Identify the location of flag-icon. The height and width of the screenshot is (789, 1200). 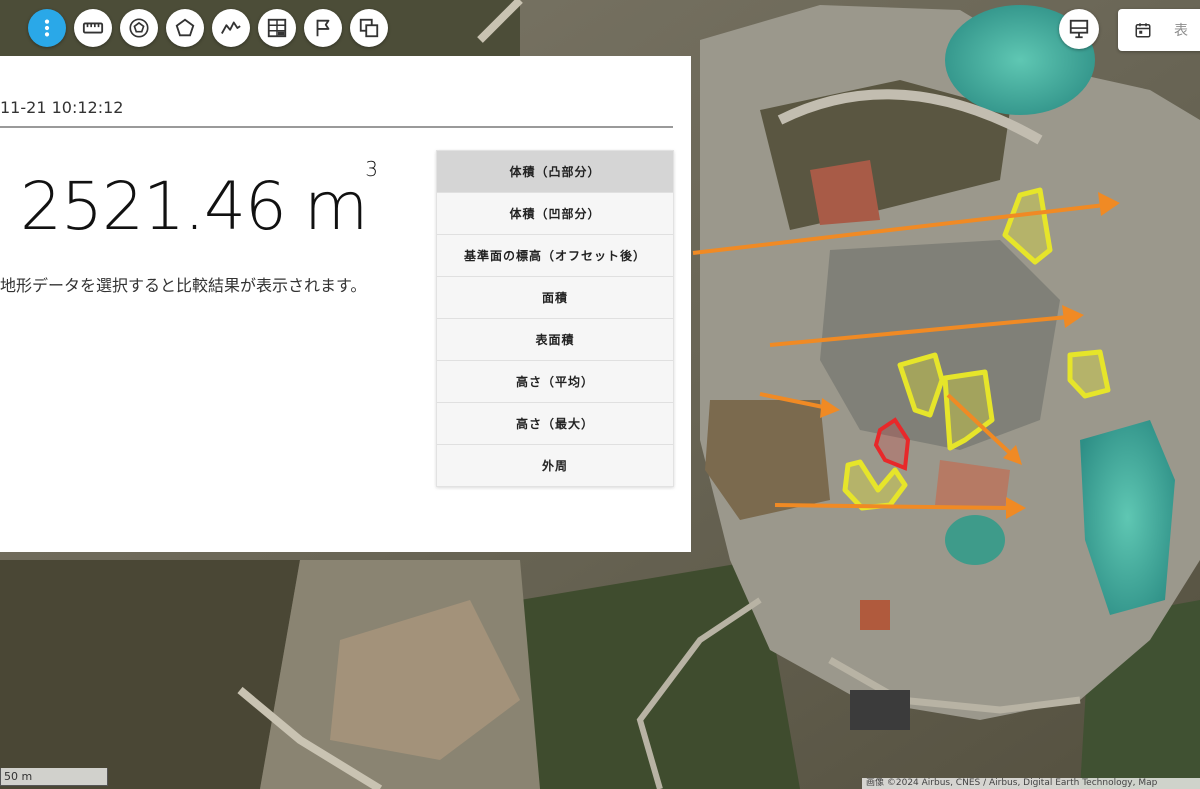
(323, 28).